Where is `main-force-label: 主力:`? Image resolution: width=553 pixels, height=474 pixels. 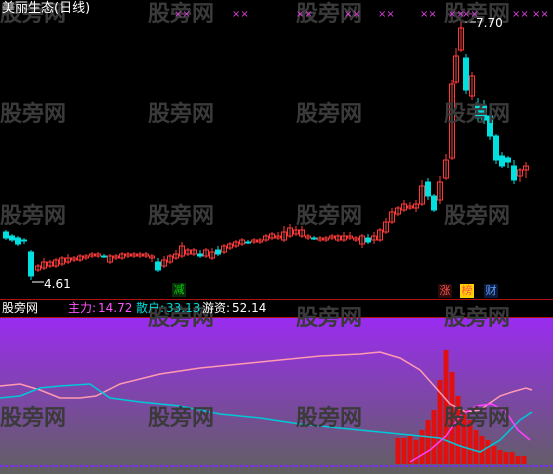 main-force-label: 主力: is located at coordinates (82, 308).